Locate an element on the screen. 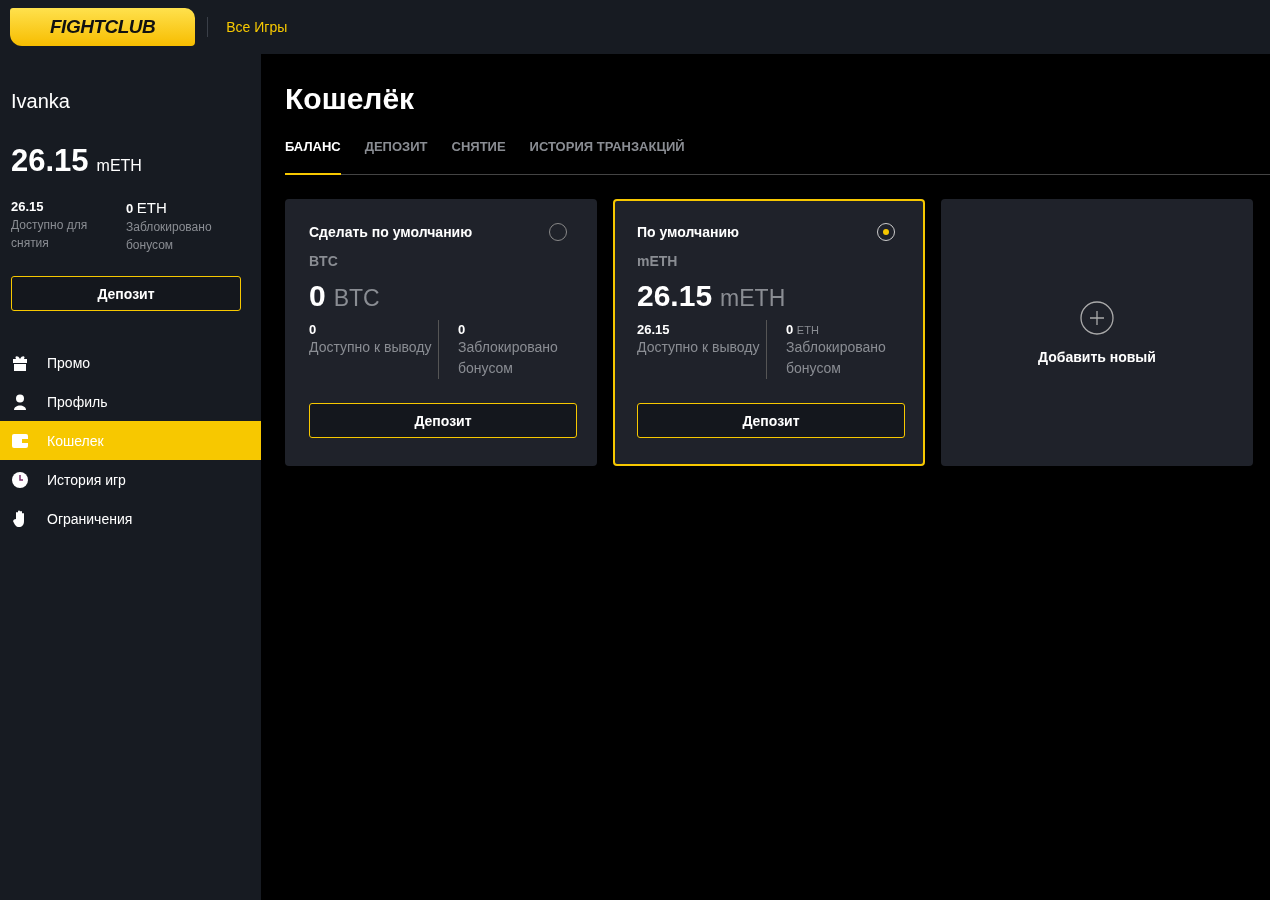 This screenshot has height=900, width=1270. sidebar-item-label: История игр is located at coordinates (86, 479).